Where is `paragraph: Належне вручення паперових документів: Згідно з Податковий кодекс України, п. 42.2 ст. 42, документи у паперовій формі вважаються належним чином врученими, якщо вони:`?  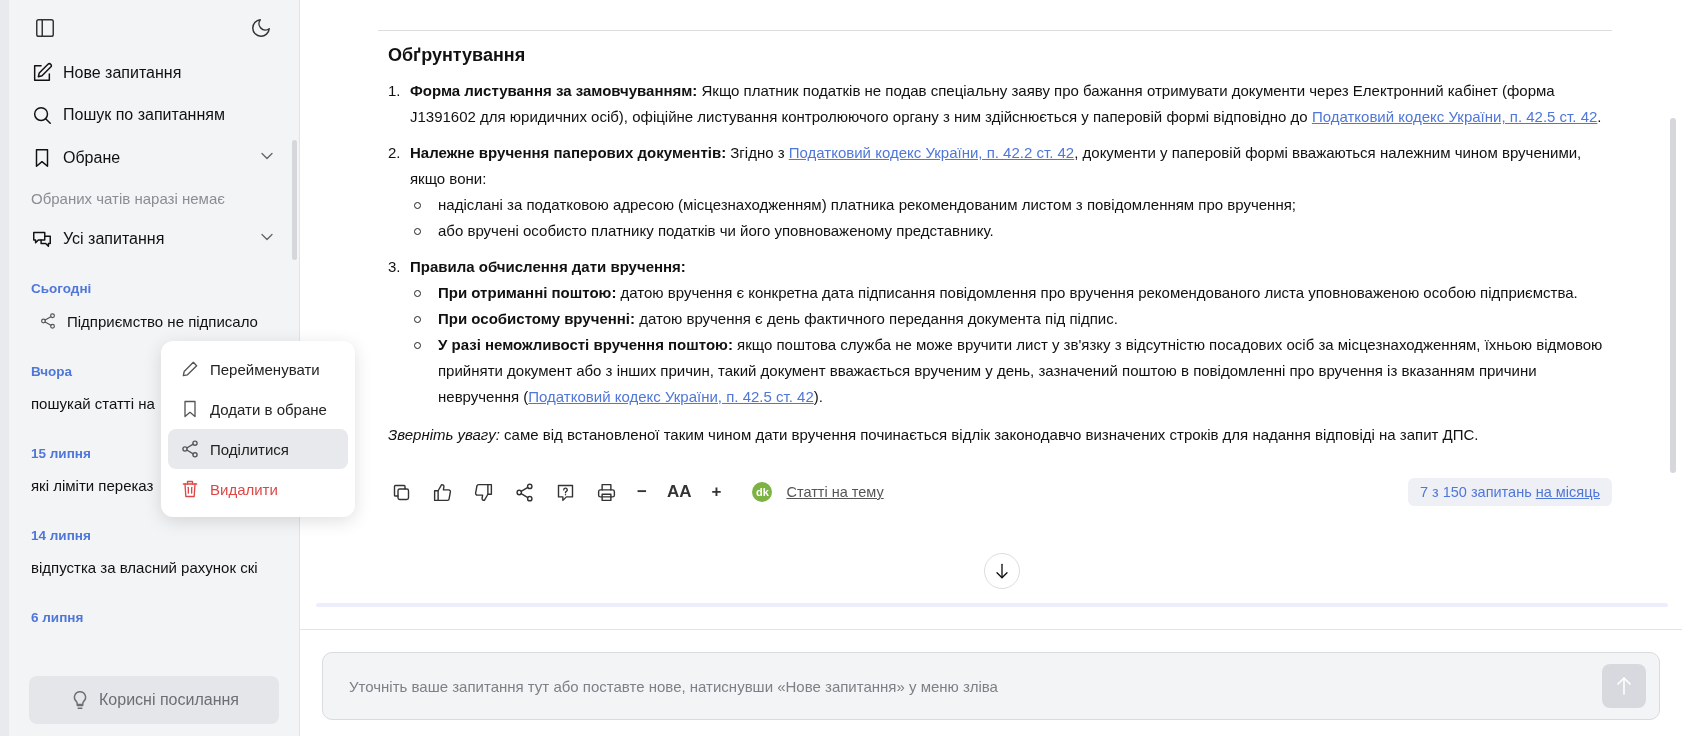
paragraph: Належне вручення паперових документів: Згідно з Податковий кодекс України, п. 42.2 ст. 42, документи у паперовій формі вважаються належним чином врученими, якщо вони: is located at coordinates (996, 166).